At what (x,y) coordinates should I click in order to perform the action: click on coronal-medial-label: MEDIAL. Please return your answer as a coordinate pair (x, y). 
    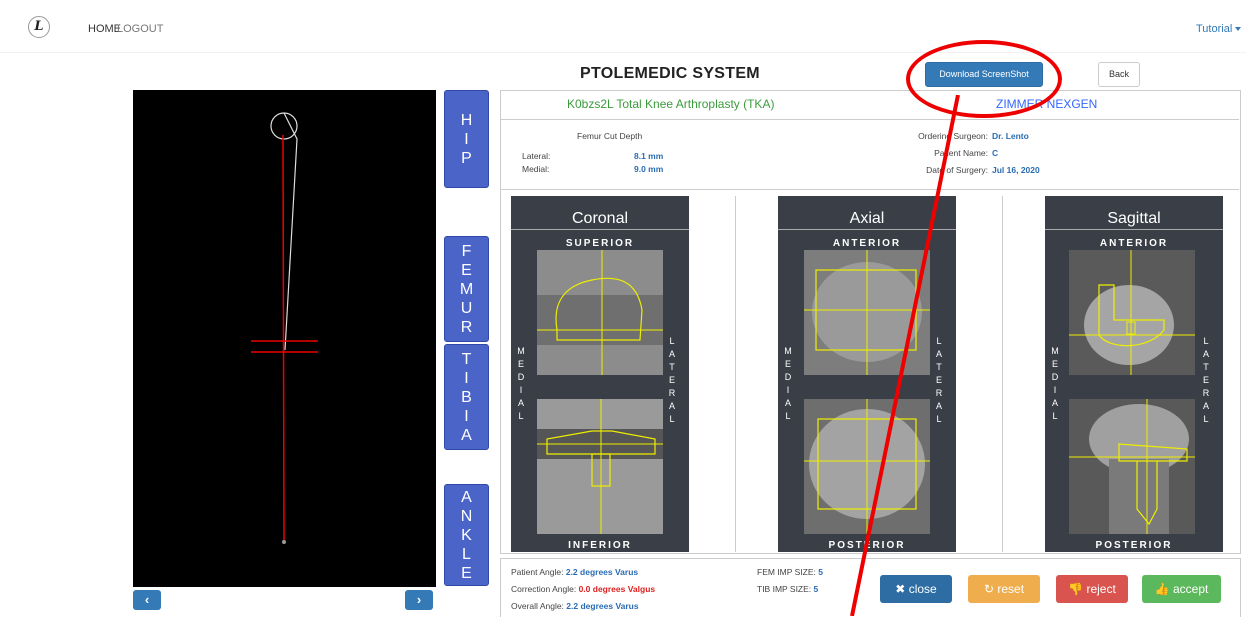
    Looking at the image, I should click on (521, 383).